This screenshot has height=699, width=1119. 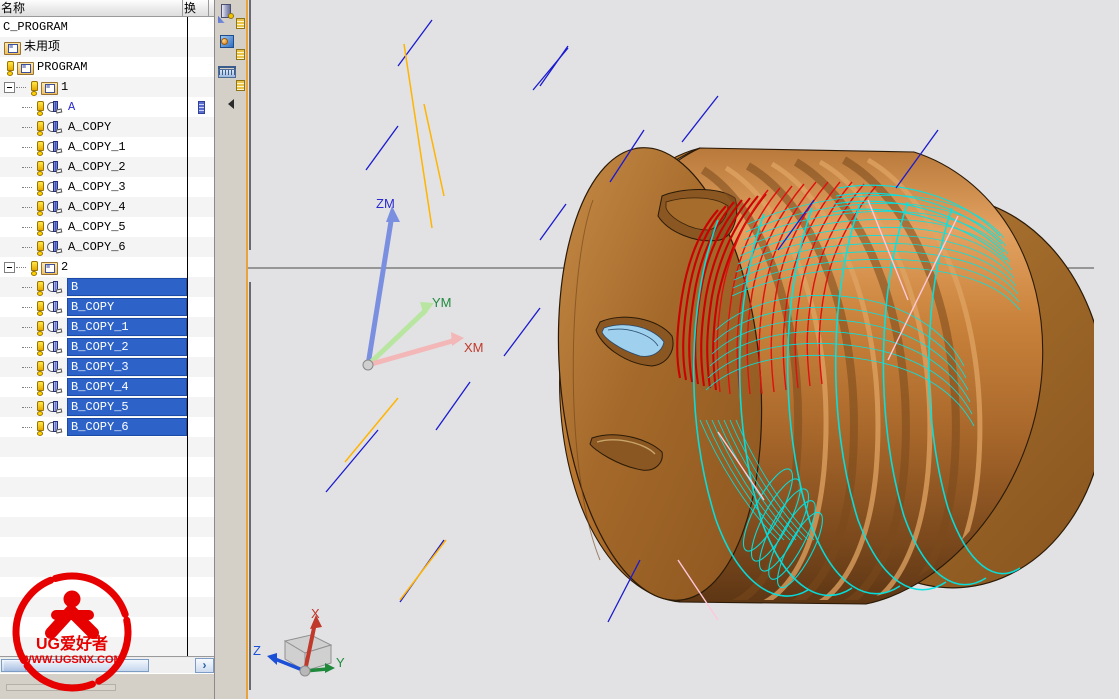 I want to click on tree-row-name-cell: B, so click(x=93, y=287).